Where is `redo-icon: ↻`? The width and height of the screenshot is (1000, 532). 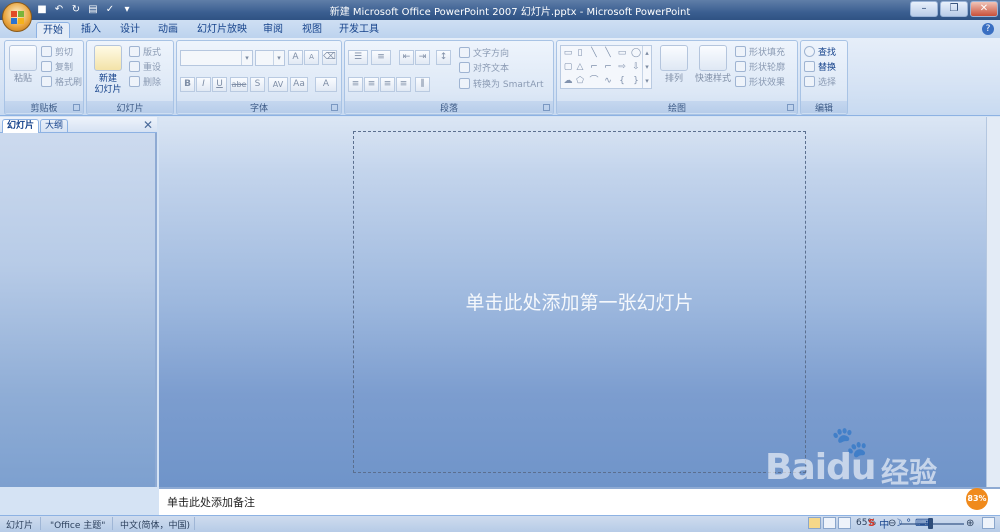
redo-icon: ↻ is located at coordinates (76, 10).